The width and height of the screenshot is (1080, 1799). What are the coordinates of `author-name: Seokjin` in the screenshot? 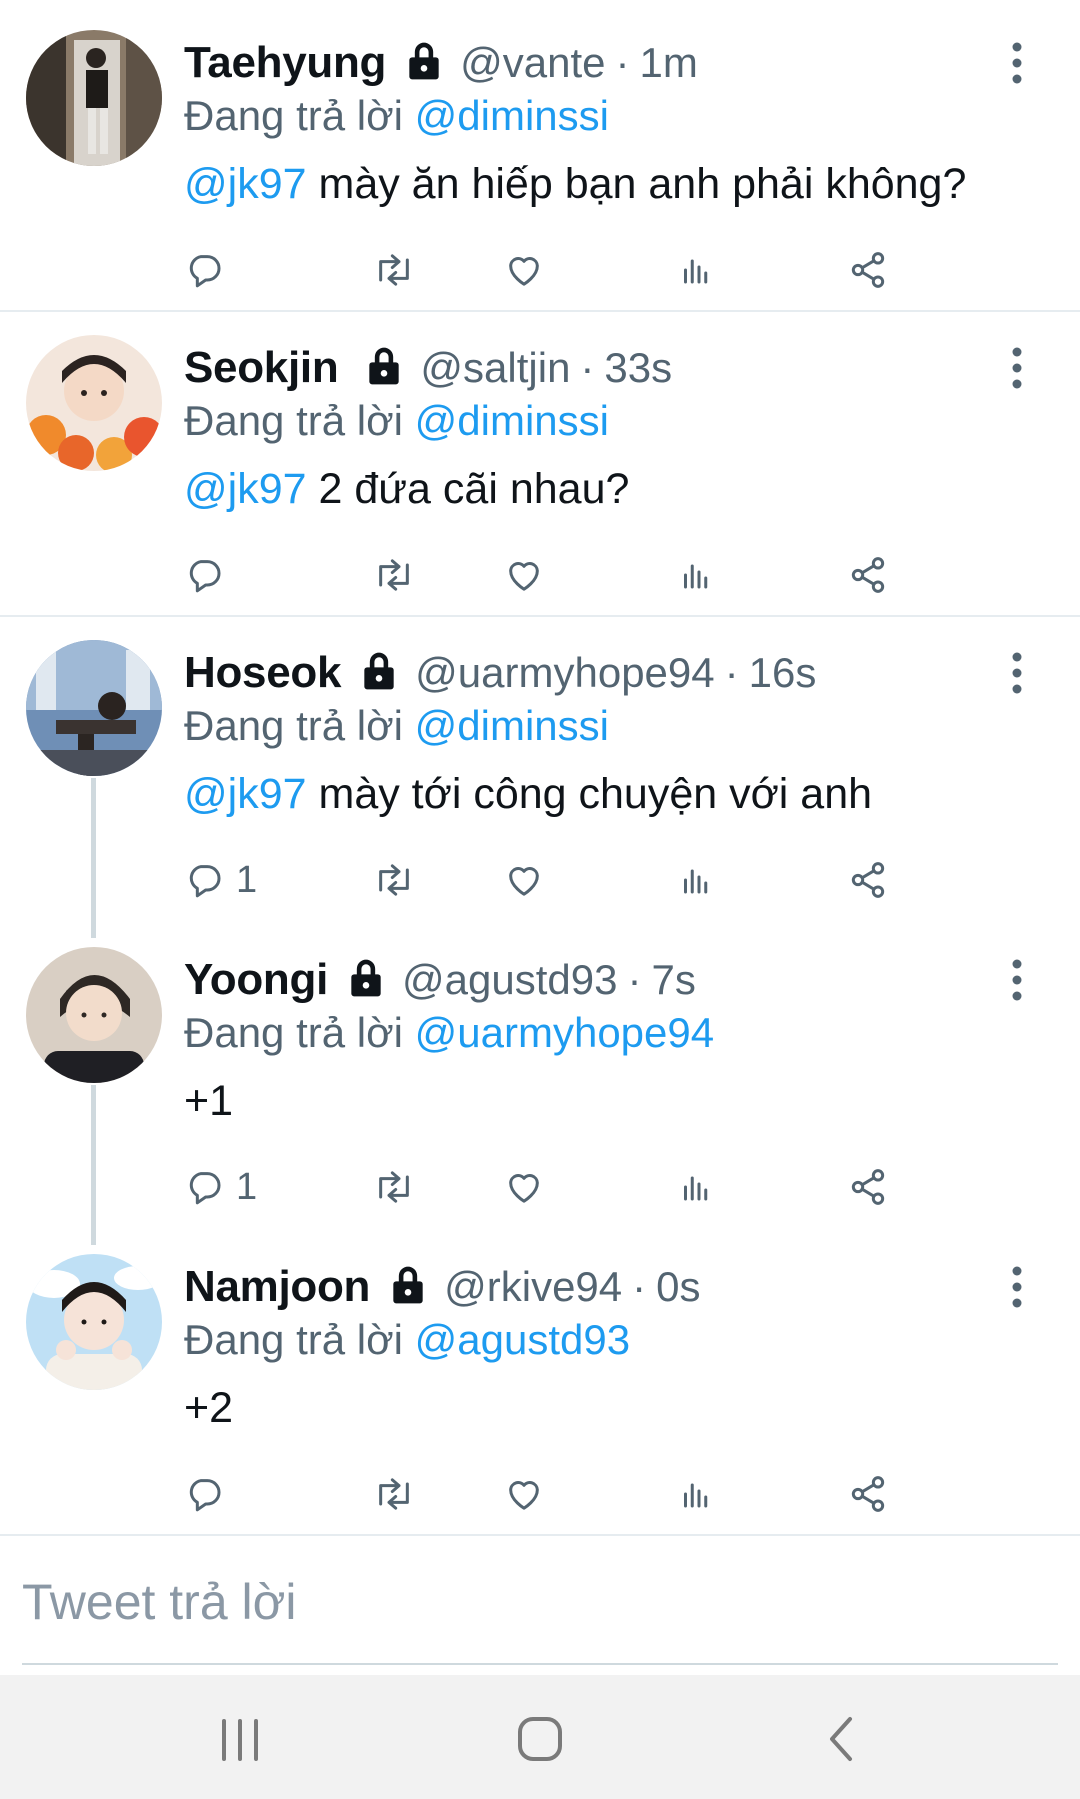 It's located at (261, 368).